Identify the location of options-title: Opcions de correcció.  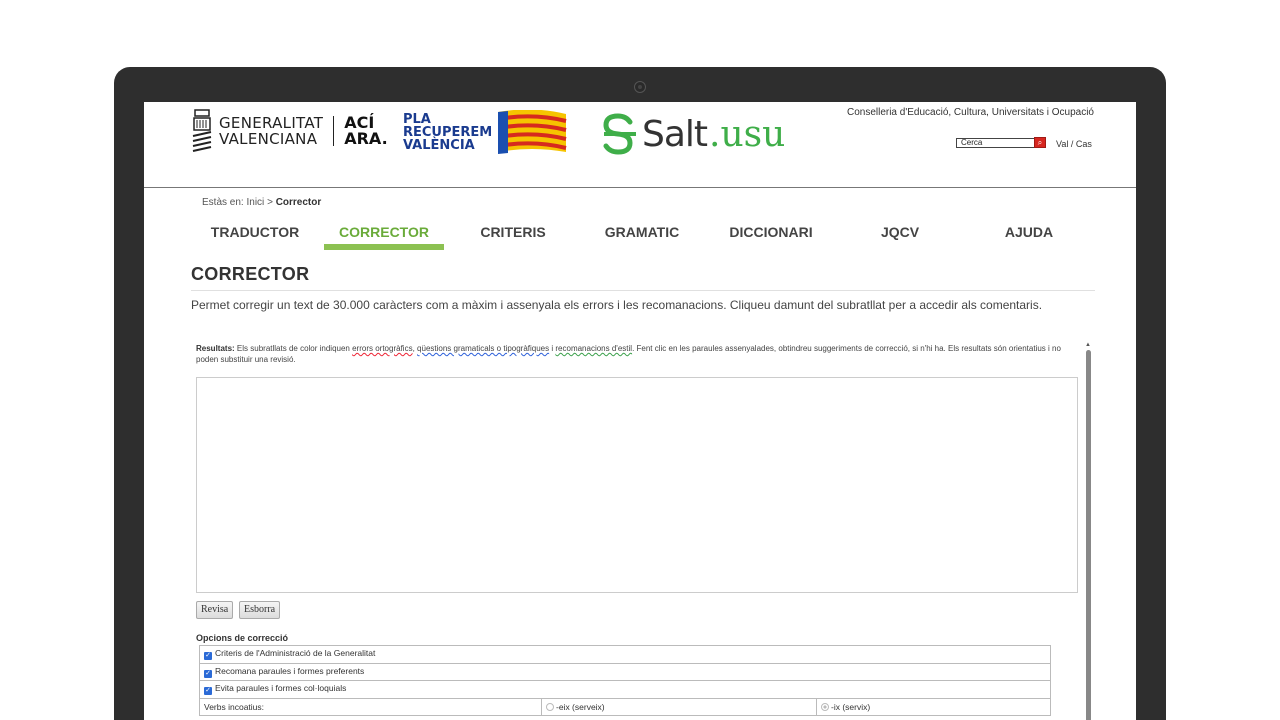
(242, 638).